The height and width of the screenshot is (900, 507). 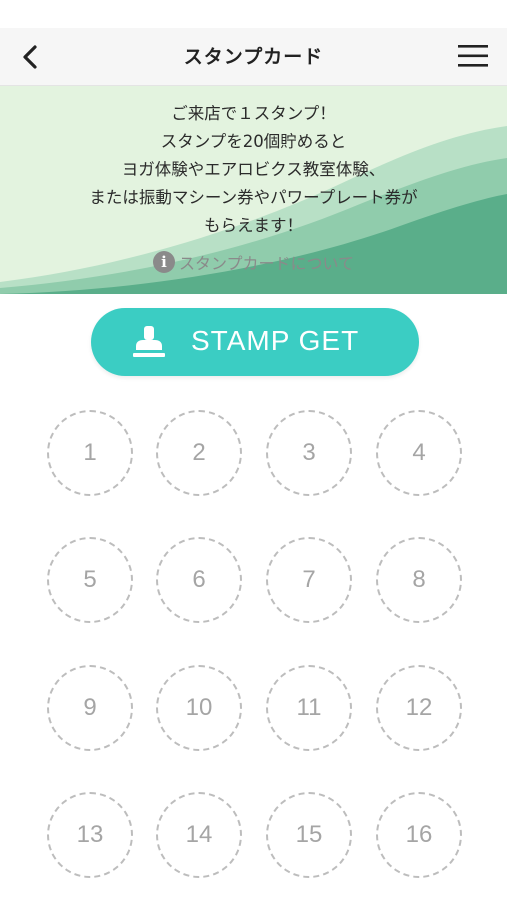 I want to click on stamp-slot: 16, so click(x=419, y=835).